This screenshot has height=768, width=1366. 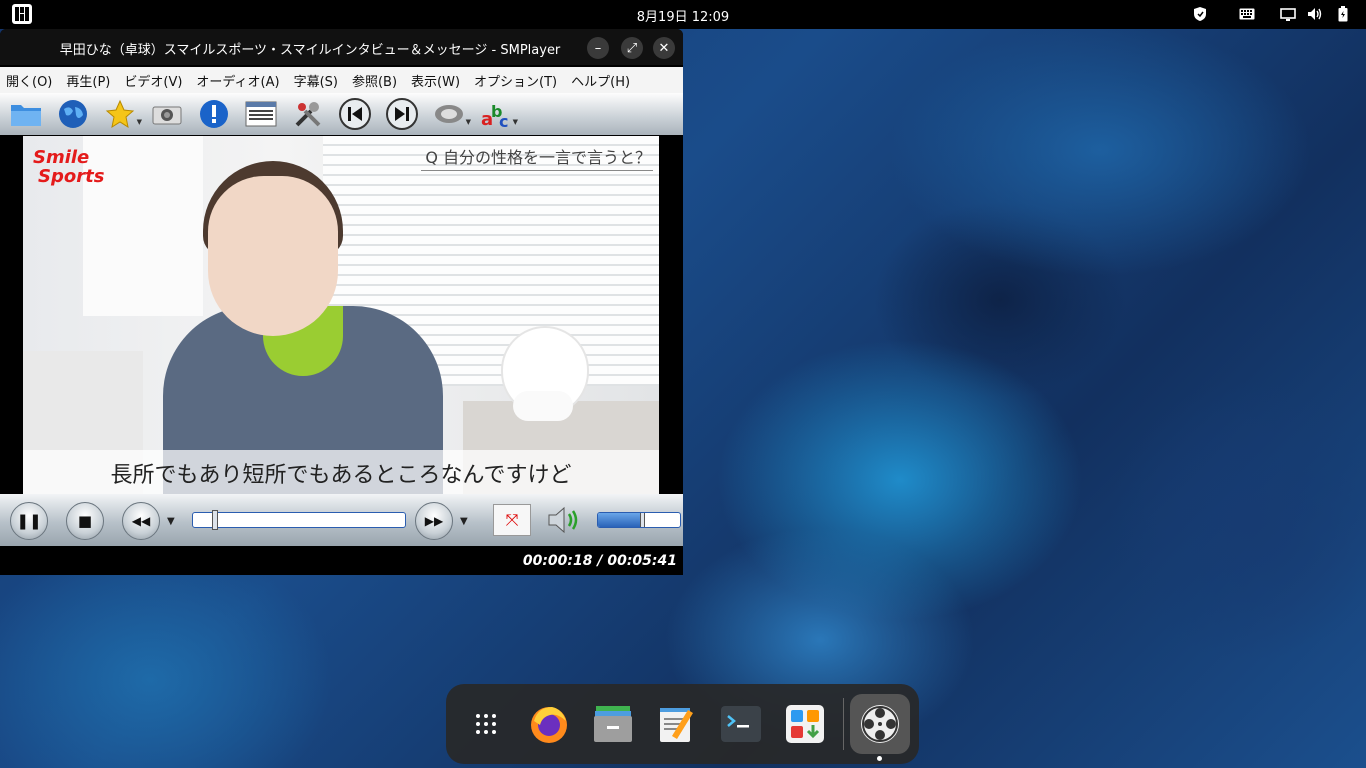 I want to click on fullscreen-button: ⤧, so click(x=512, y=520).